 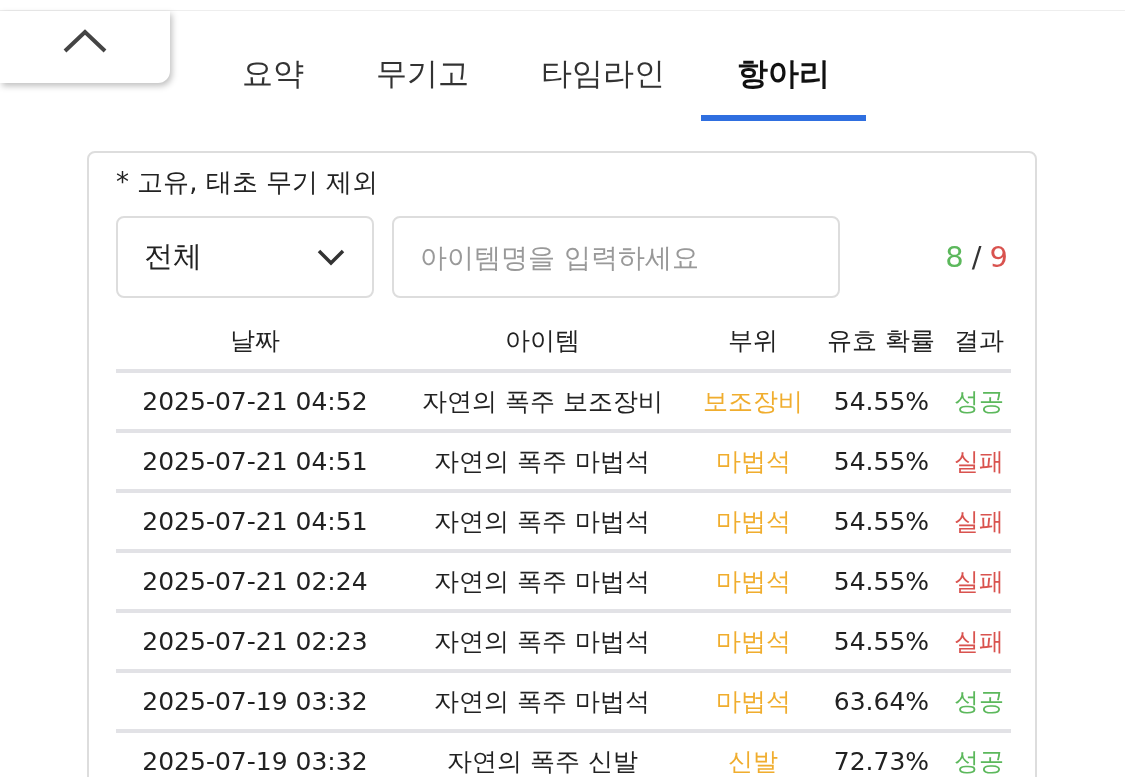 I want to click on date-cell: 2025-07-21 02:24, so click(x=255, y=581).